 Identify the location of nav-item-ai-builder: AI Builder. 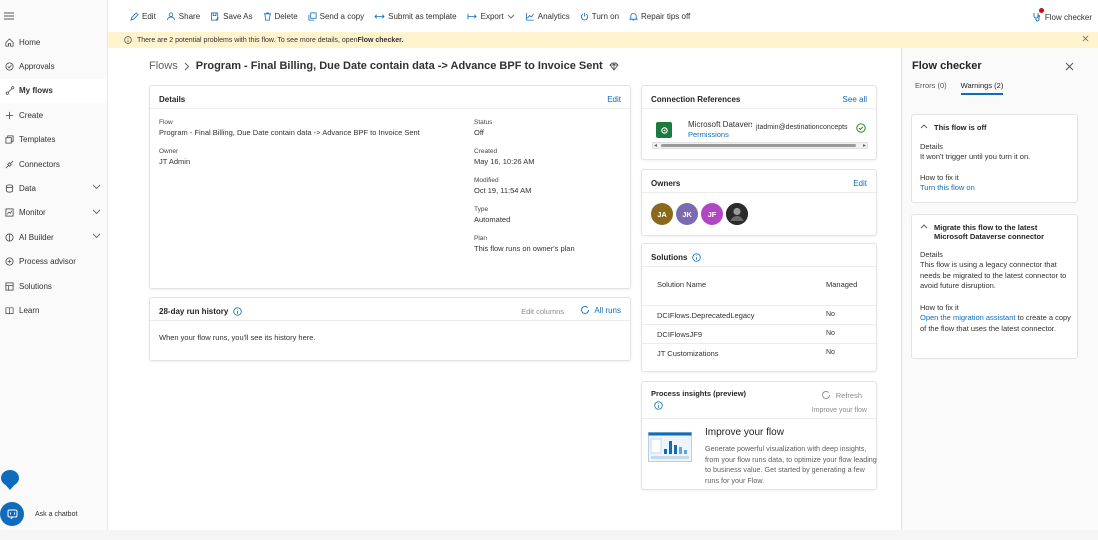
(53, 237).